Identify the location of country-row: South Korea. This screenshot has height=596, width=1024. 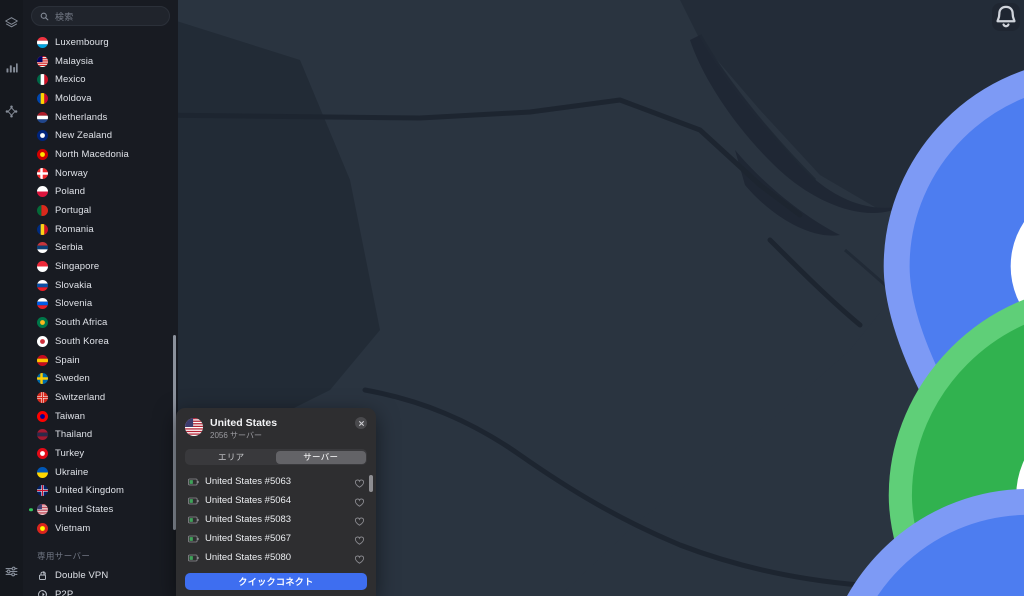
(100, 341).